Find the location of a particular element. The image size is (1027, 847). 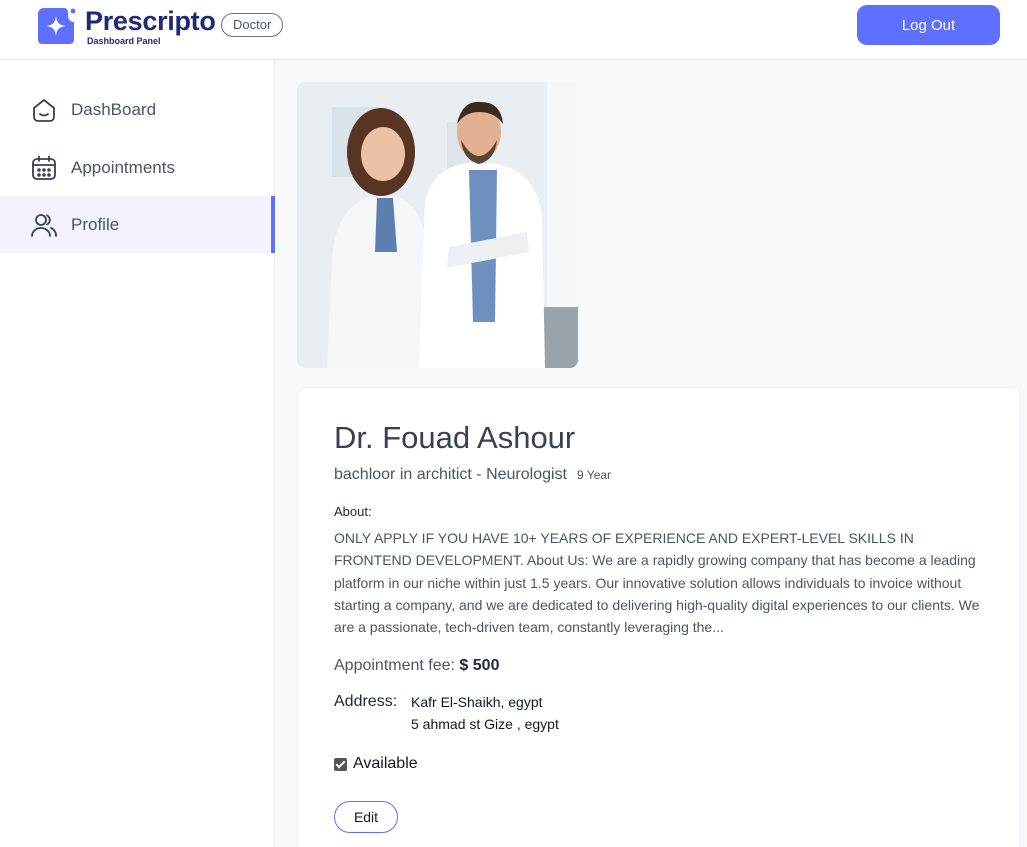

brand: Prescripto Dashboard Panel is located at coordinates (150, 26).